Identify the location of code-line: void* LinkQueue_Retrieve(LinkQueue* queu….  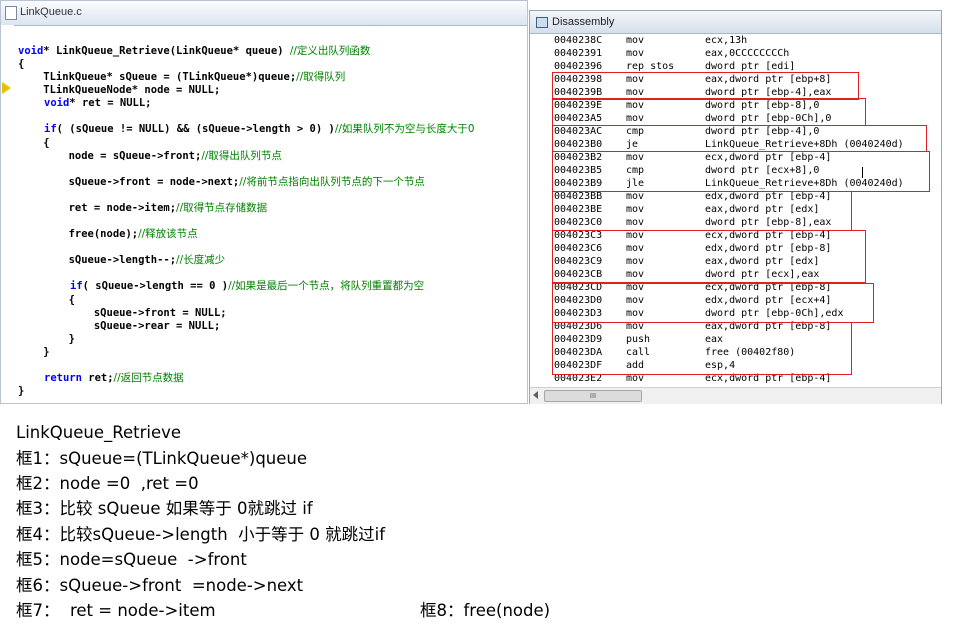
(194, 51).